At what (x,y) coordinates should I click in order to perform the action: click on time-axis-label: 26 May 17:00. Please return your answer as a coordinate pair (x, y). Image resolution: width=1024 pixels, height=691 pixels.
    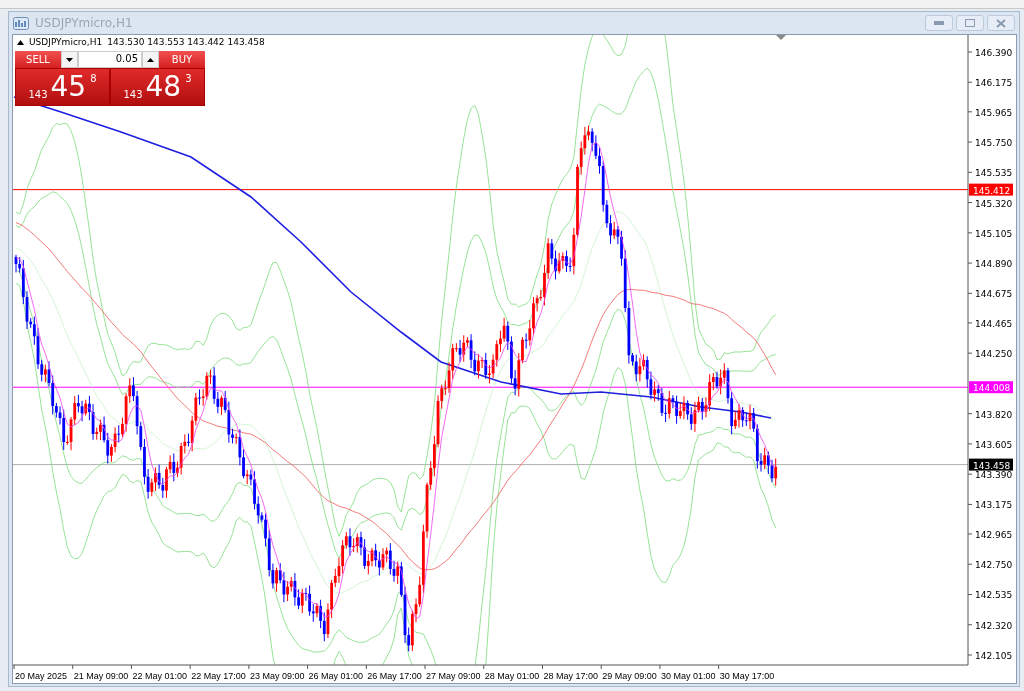
    Looking at the image, I should click on (394, 676).